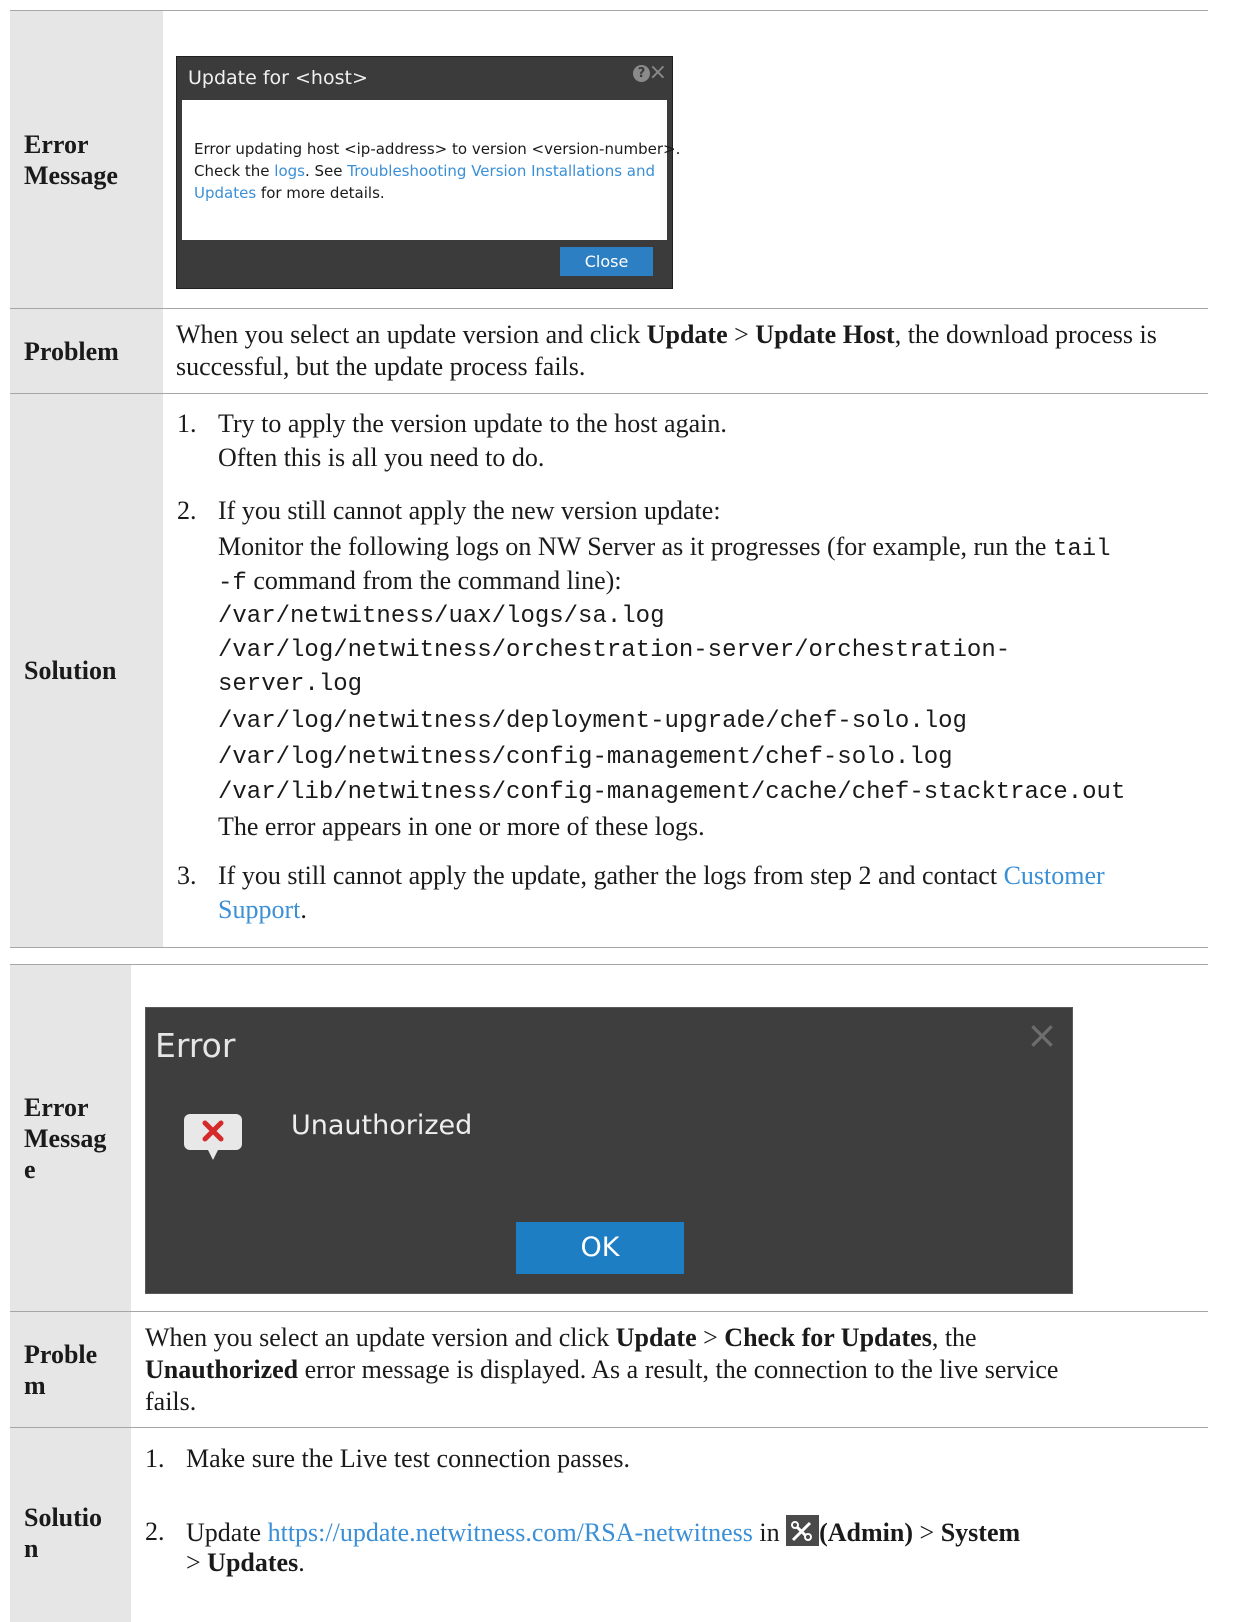 The width and height of the screenshot is (1249, 1622). Describe the element at coordinates (65, 1138) in the screenshot. I see `label-text: Messag` at that location.